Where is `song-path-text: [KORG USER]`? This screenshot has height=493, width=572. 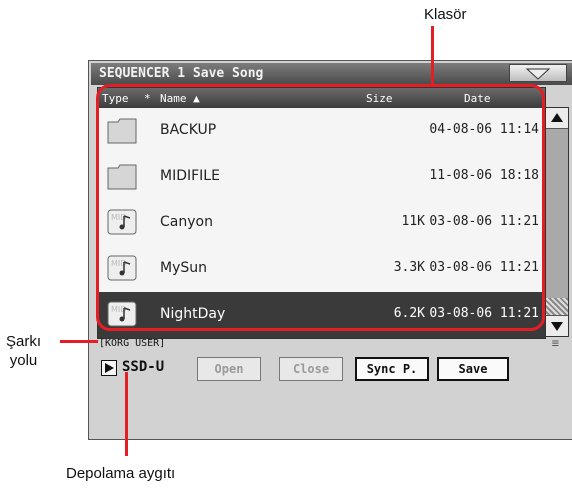 song-path-text: [KORG USER] is located at coordinates (132, 343).